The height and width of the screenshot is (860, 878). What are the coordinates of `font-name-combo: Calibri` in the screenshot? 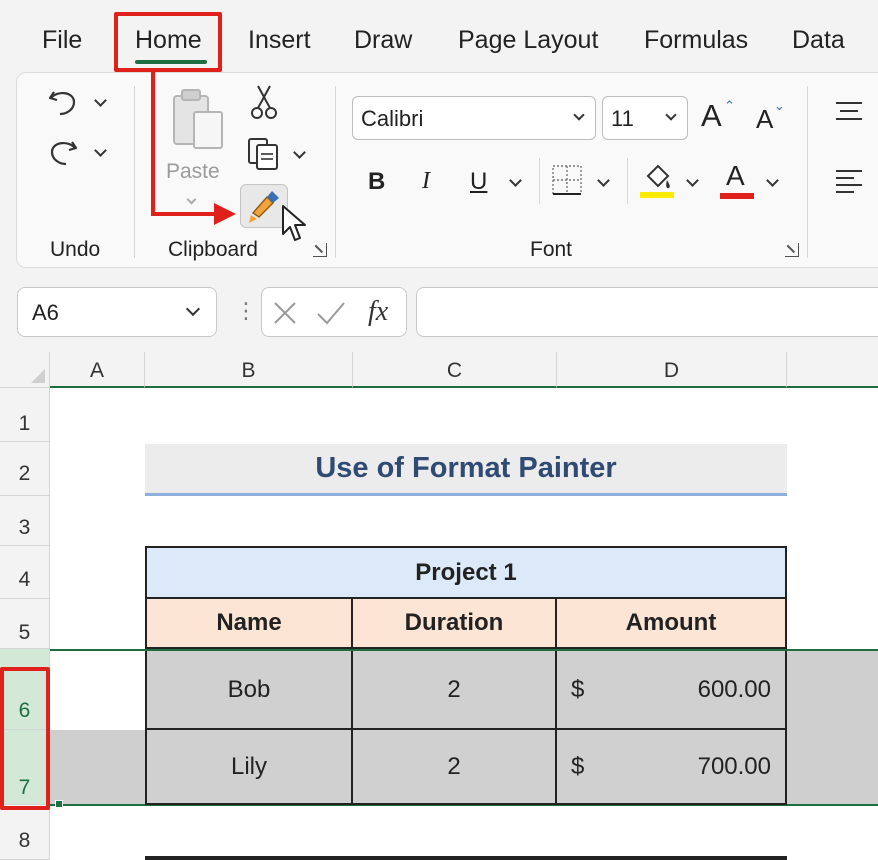 It's located at (474, 118).